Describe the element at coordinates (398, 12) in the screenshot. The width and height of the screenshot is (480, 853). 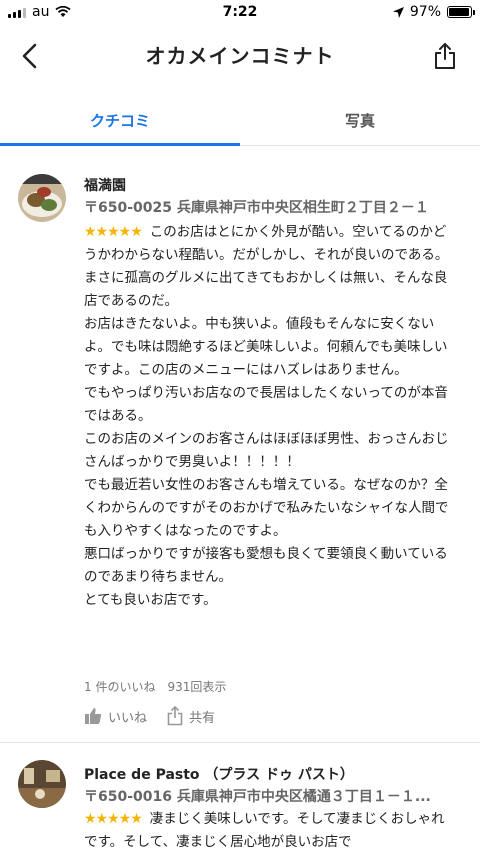
I see `location-arrow-icon` at that location.